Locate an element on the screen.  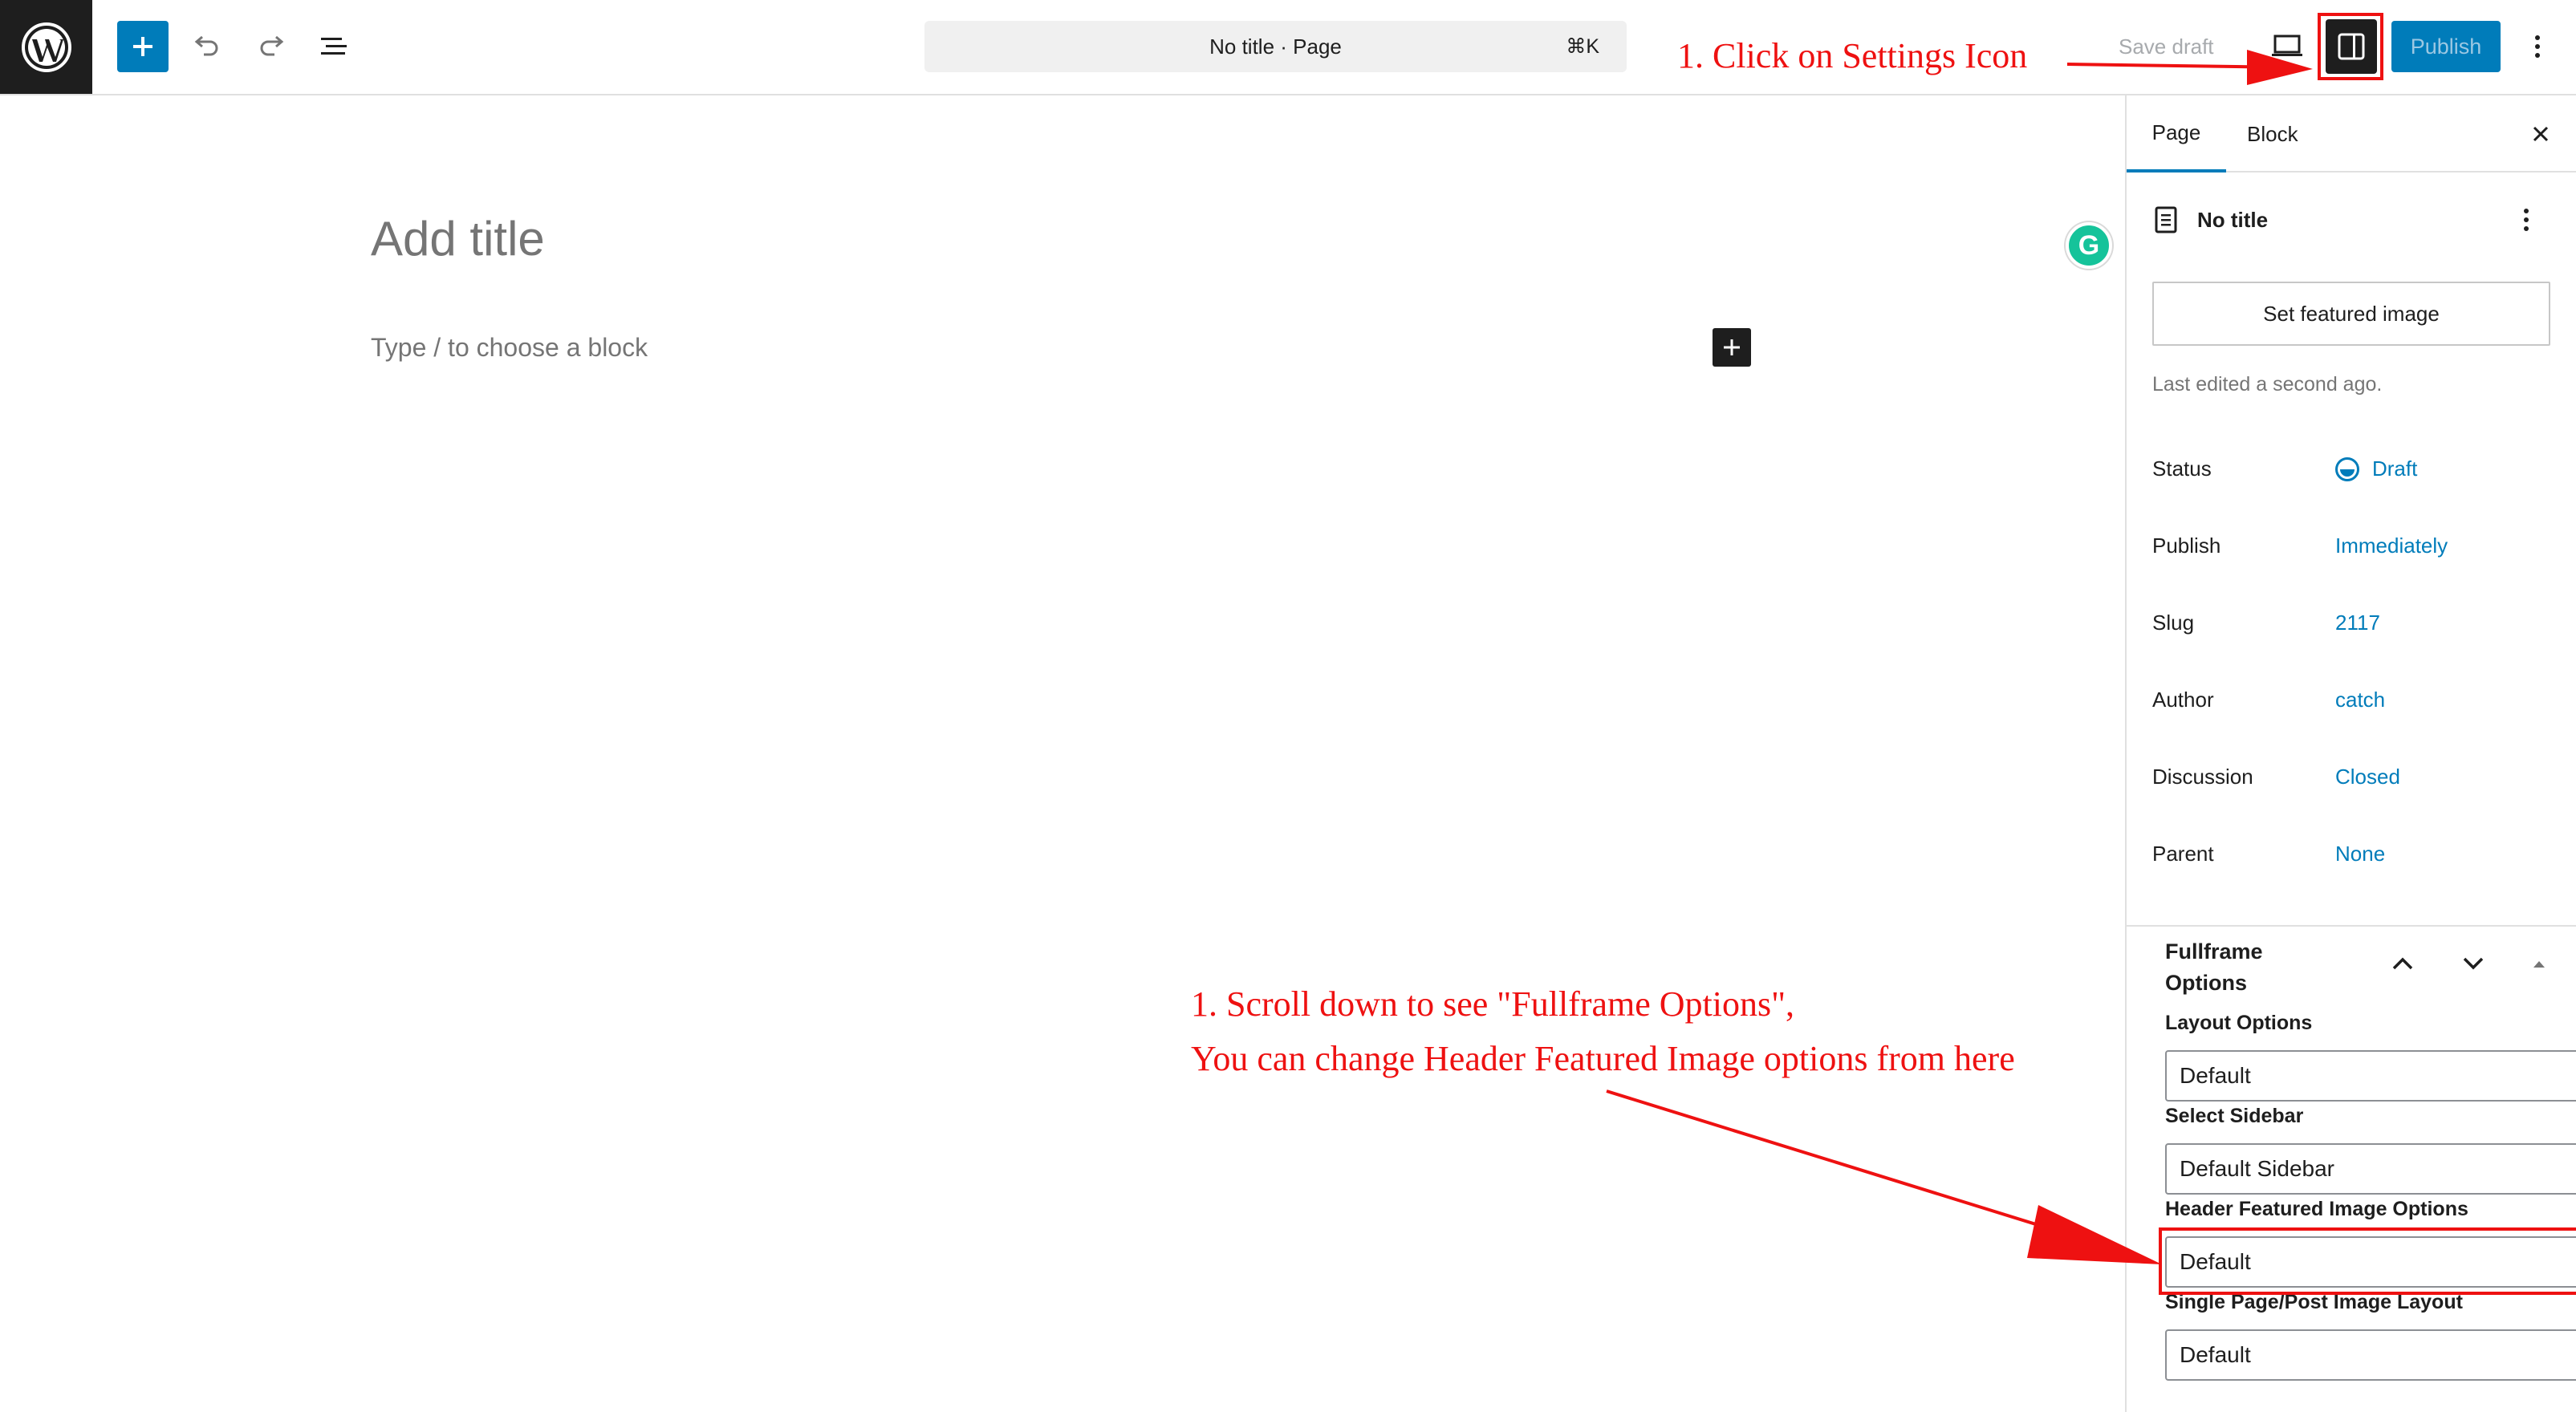
slug-button: 2117 is located at coordinates (2357, 623).